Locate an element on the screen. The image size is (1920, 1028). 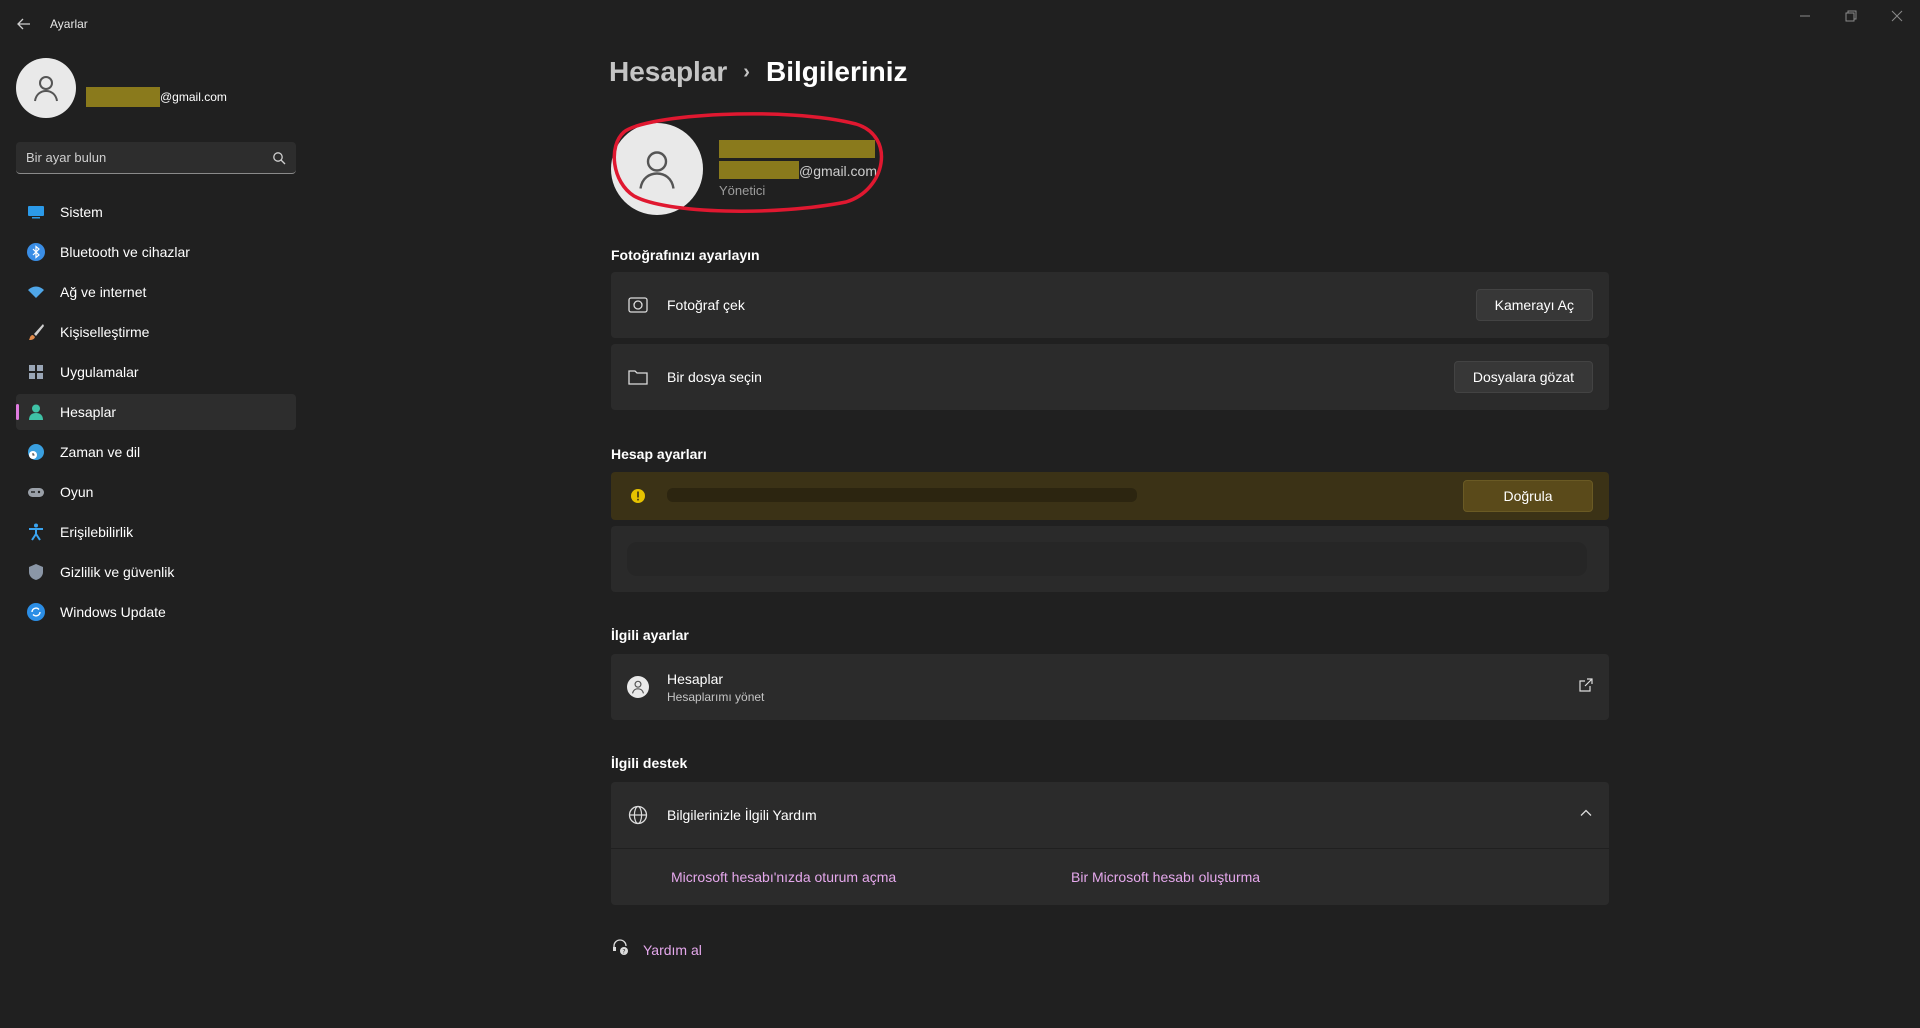
account-icon is located at coordinates (36, 412).